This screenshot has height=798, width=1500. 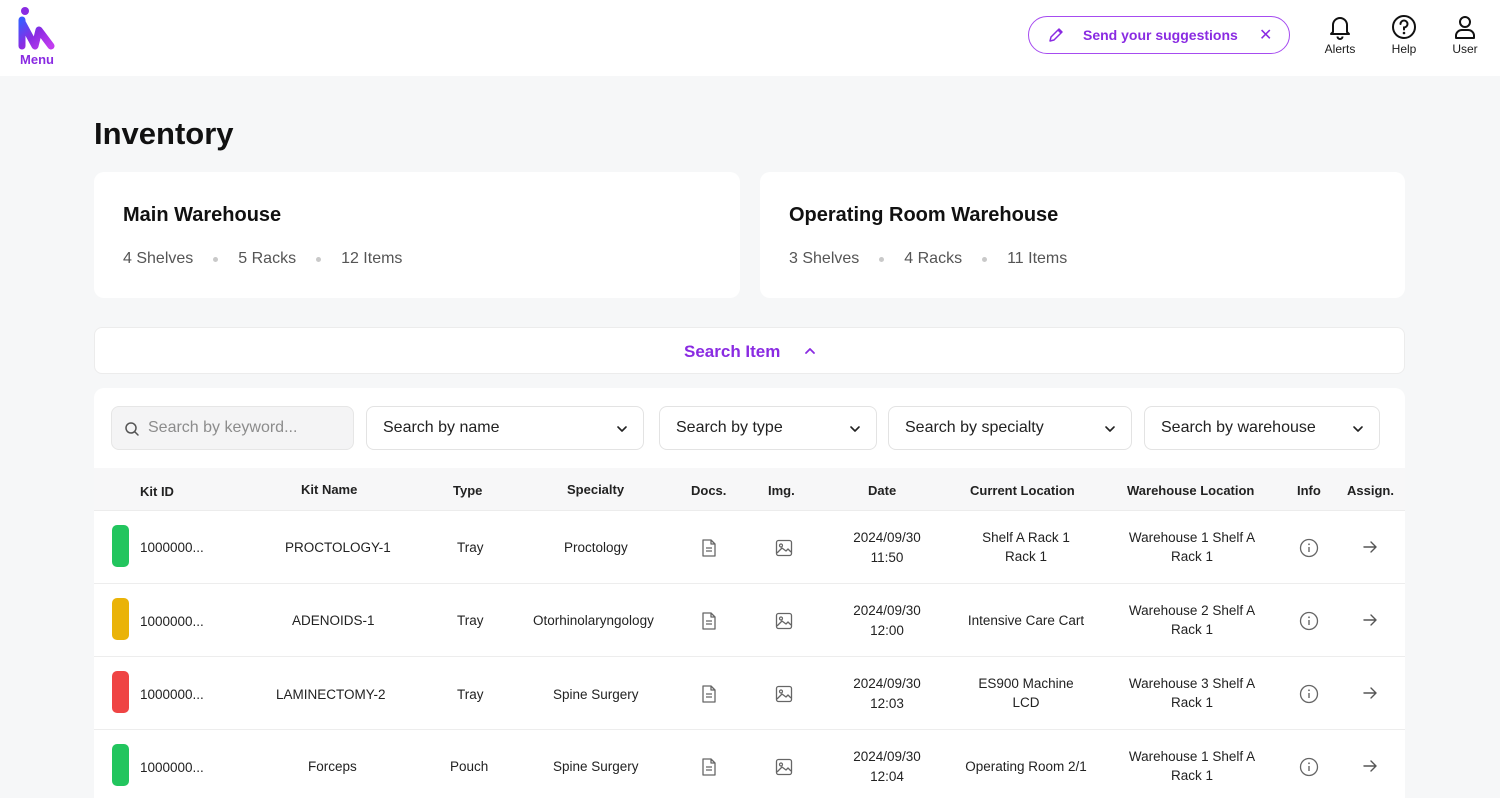 I want to click on racks-count: 4 Racks, so click(x=933, y=258).